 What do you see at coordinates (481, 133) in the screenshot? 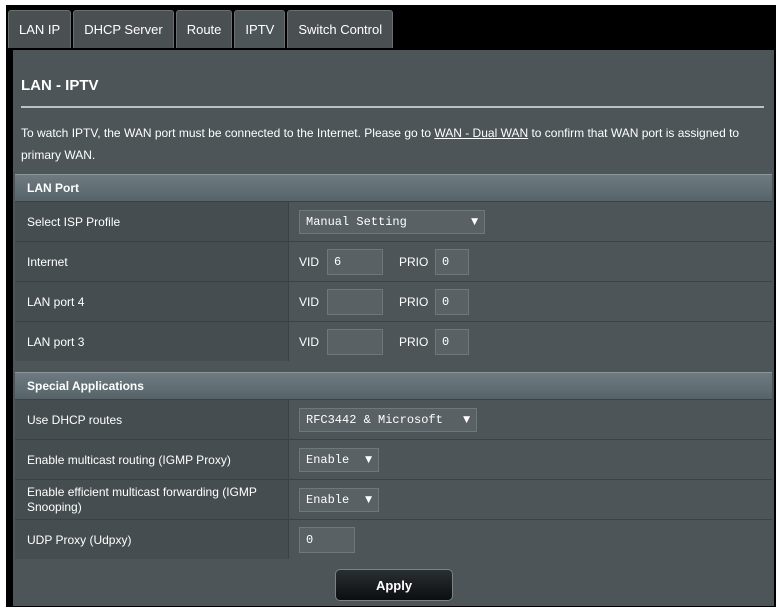
I see `wan-dual-wan-link: WAN - Dual WAN` at bounding box center [481, 133].